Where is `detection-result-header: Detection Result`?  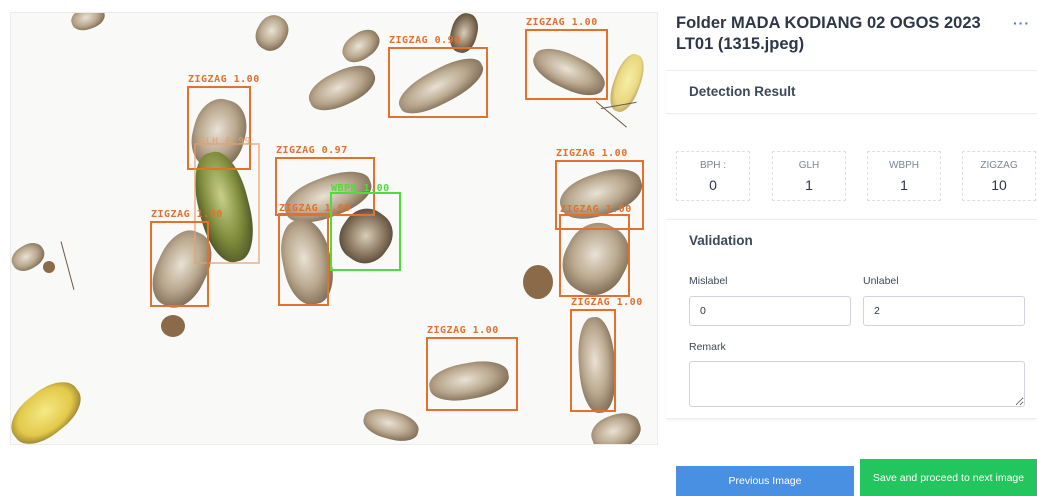
detection-result-header: Detection Result is located at coordinates (742, 91).